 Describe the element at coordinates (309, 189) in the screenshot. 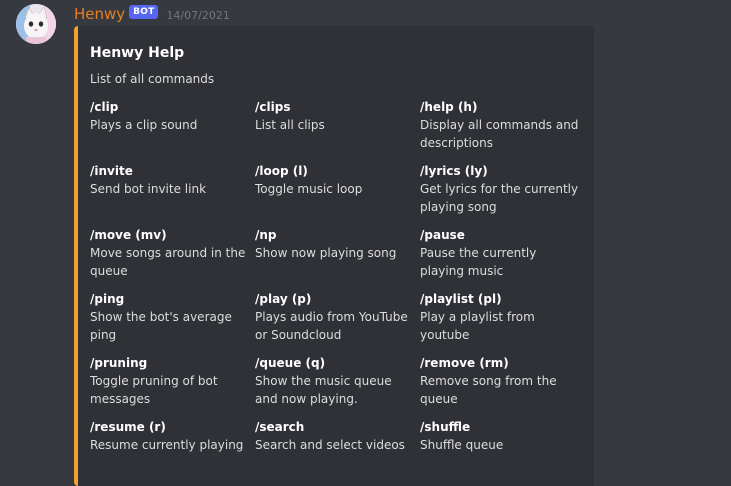

I see `field-command-description: Toggle music loop` at that location.